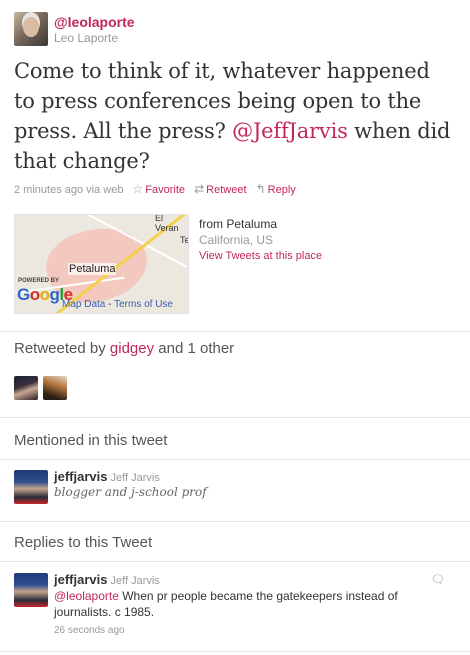 The height and width of the screenshot is (655, 470). Describe the element at coordinates (260, 256) in the screenshot. I see `view-tweets-at-place-link: View Tweets at this place` at that location.